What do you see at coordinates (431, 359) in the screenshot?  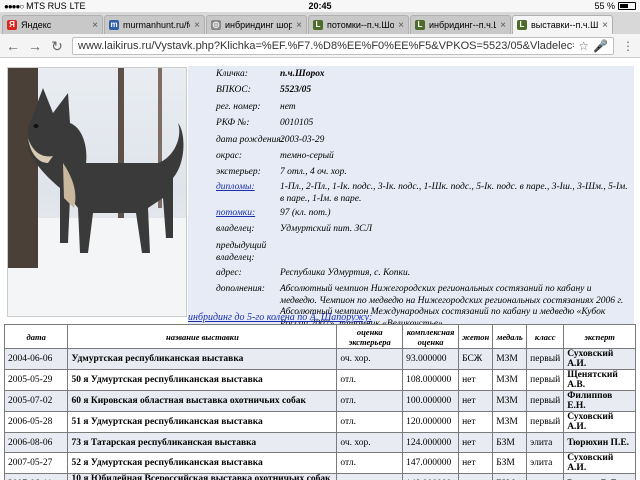 I see `cell-score: 93.000000` at bounding box center [431, 359].